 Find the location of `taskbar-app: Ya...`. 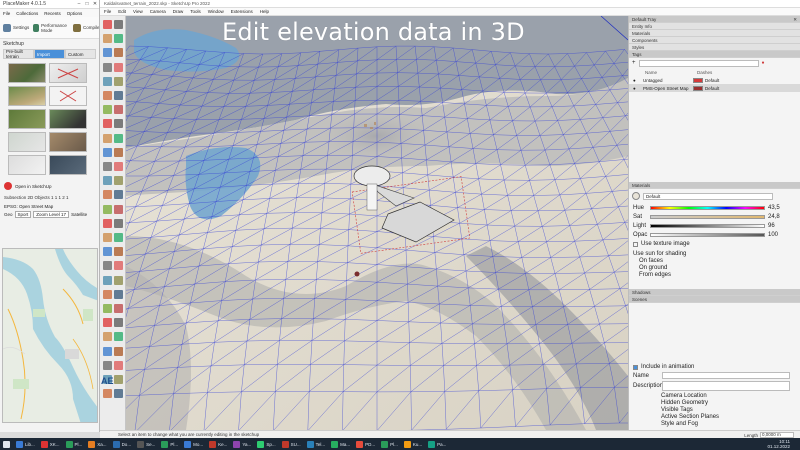

taskbar-app: Ya... is located at coordinates (242, 444).